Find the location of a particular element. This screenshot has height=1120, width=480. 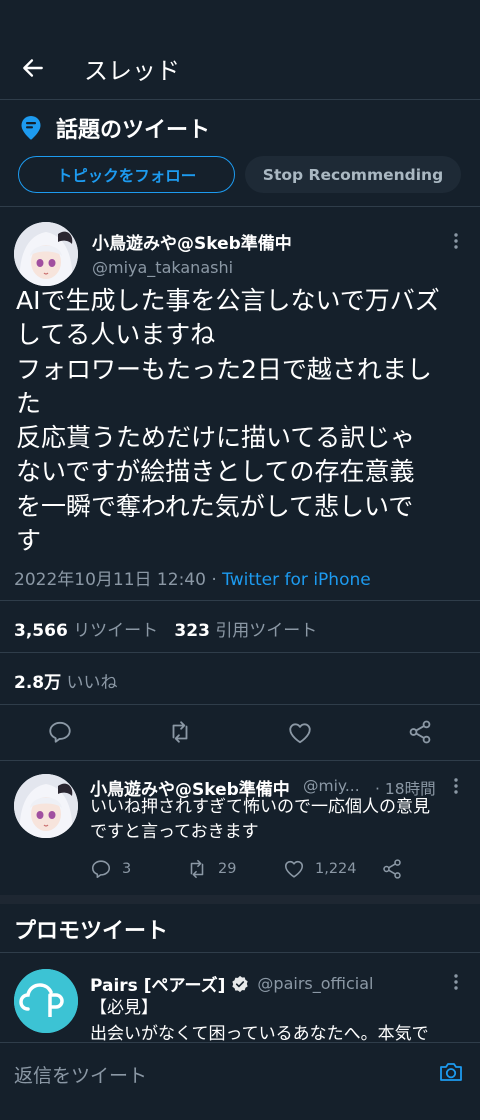

top-bar: スレッド is located at coordinates (240, 50).